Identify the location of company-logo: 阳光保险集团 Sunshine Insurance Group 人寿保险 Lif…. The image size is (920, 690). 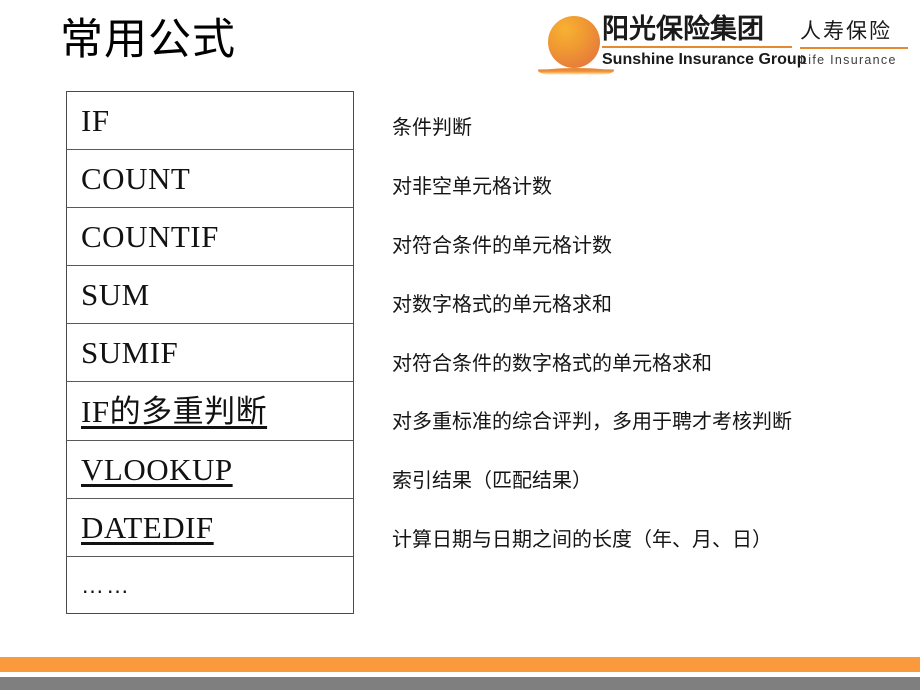
(723, 47).